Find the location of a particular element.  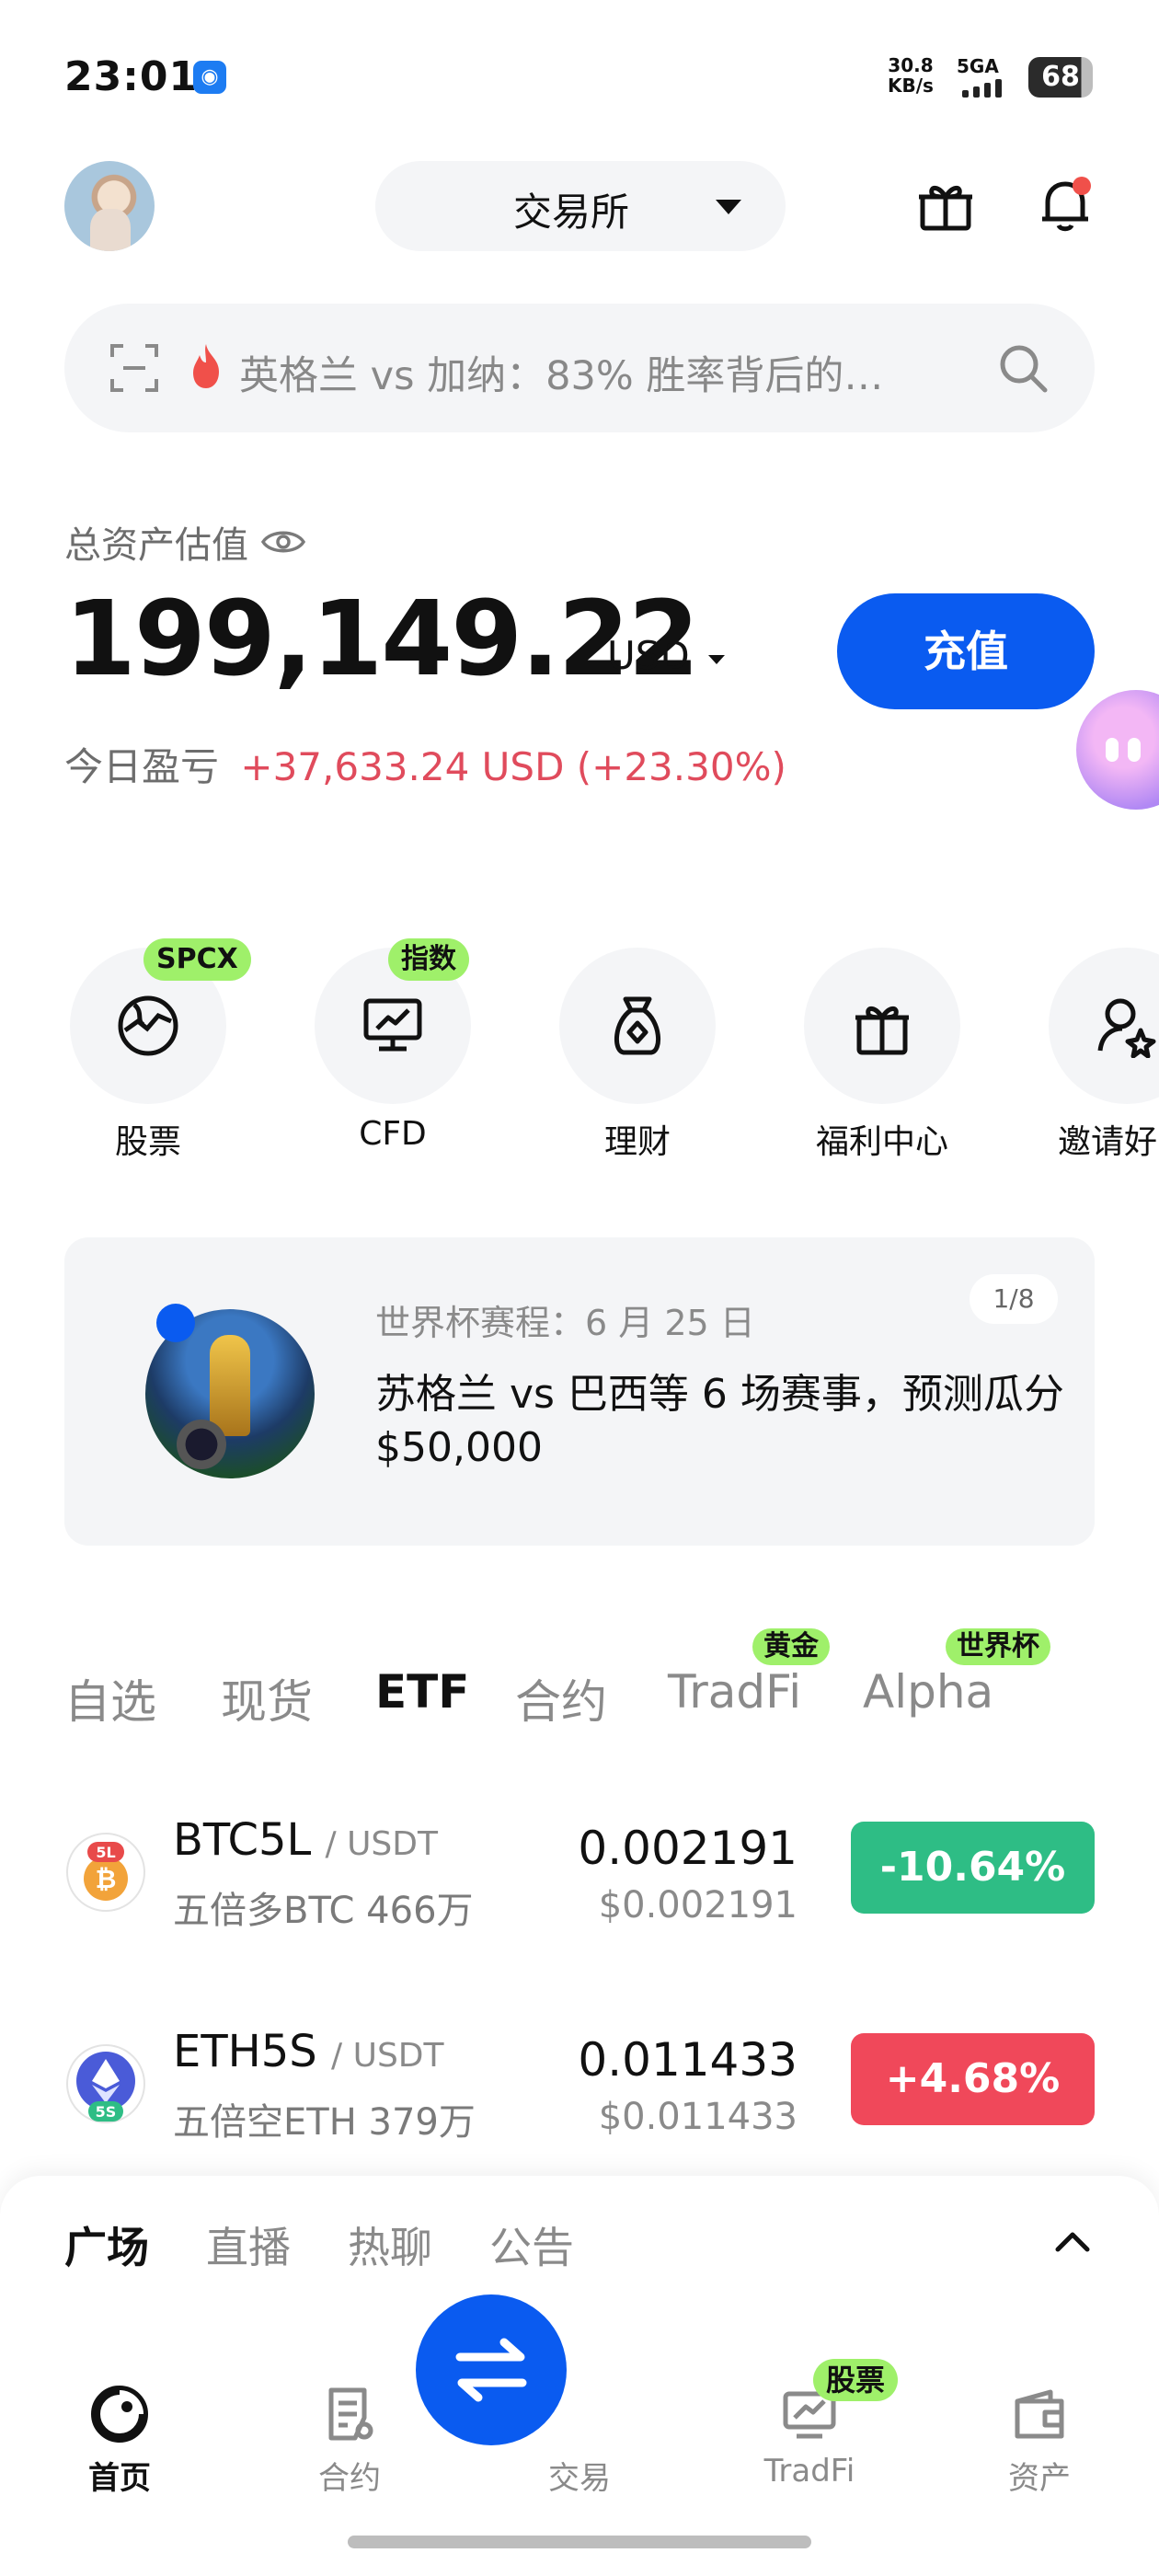

tab-alpha: Alpha is located at coordinates (928, 1692).